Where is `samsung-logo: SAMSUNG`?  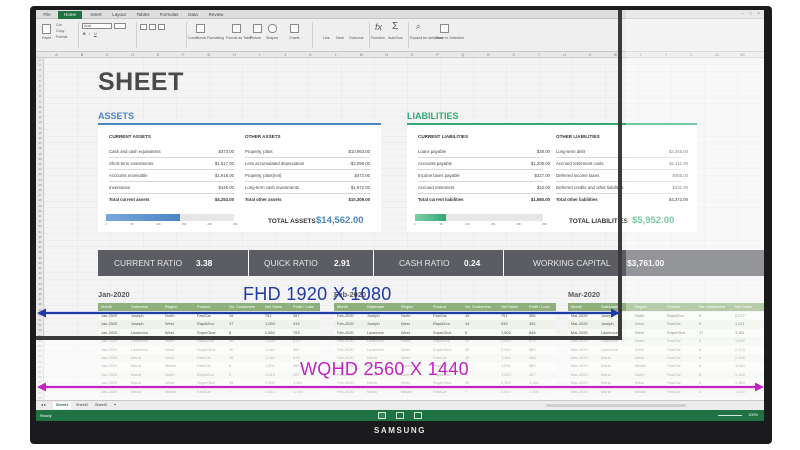 samsung-logo: SAMSUNG is located at coordinates (400, 430).